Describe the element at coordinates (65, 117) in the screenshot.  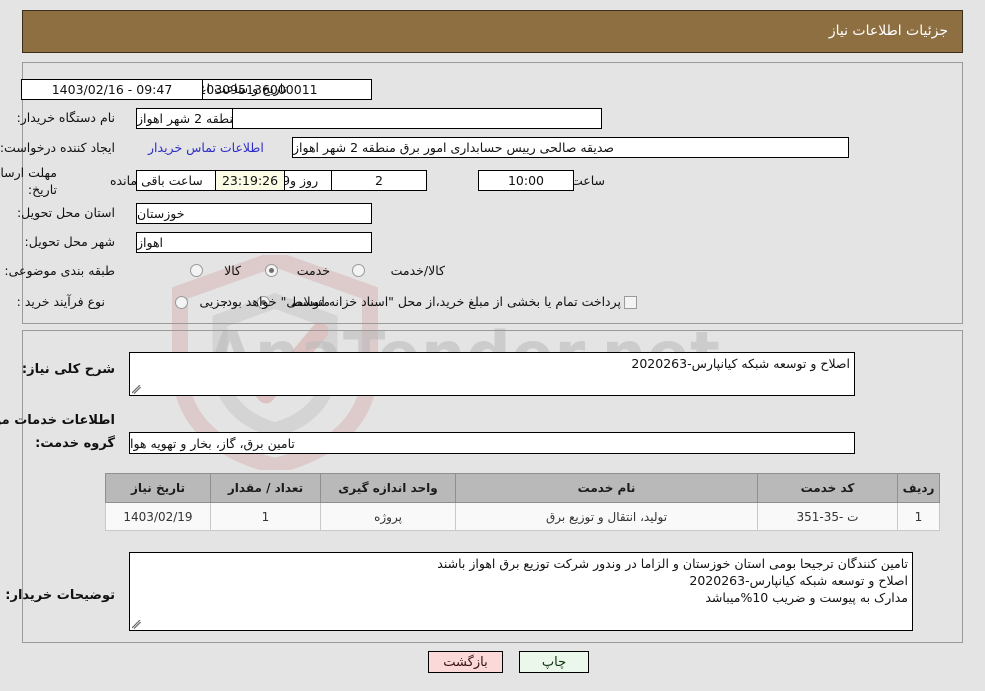
I see `buyer-org-label: نام دستگاه خریدار:` at that location.